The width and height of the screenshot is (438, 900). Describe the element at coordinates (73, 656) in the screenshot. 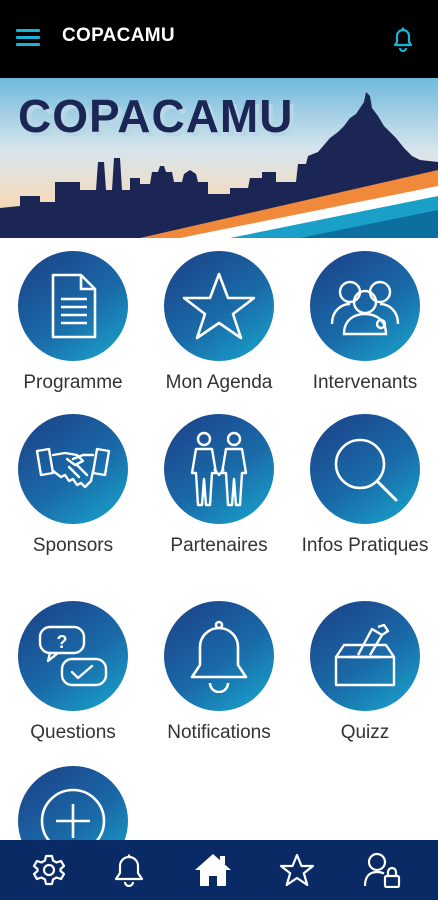

I see `chat-question-icon: ?` at that location.